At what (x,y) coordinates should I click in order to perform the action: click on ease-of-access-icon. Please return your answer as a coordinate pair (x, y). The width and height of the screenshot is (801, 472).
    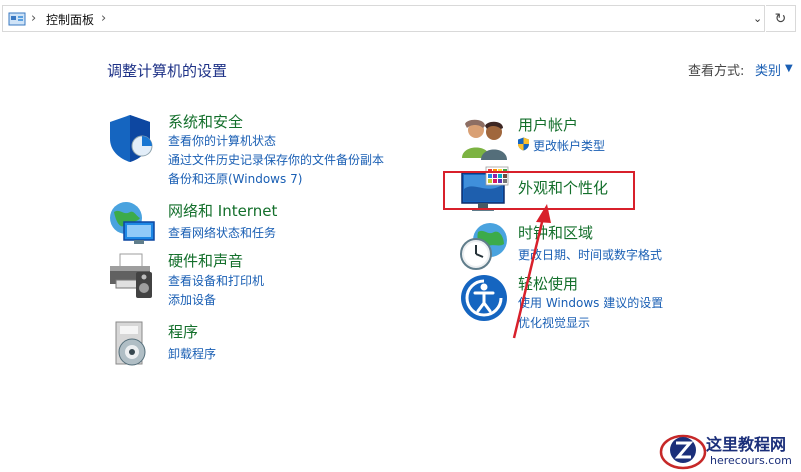
    Looking at the image, I should click on (485, 299).